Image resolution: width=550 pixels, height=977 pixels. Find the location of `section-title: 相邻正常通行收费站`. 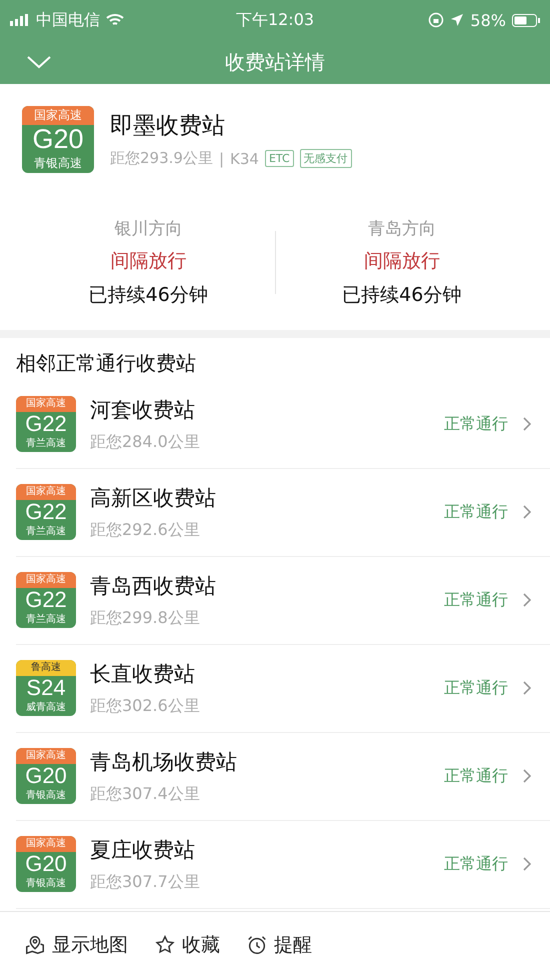

section-title: 相邻正常通行收费站 is located at coordinates (106, 363).